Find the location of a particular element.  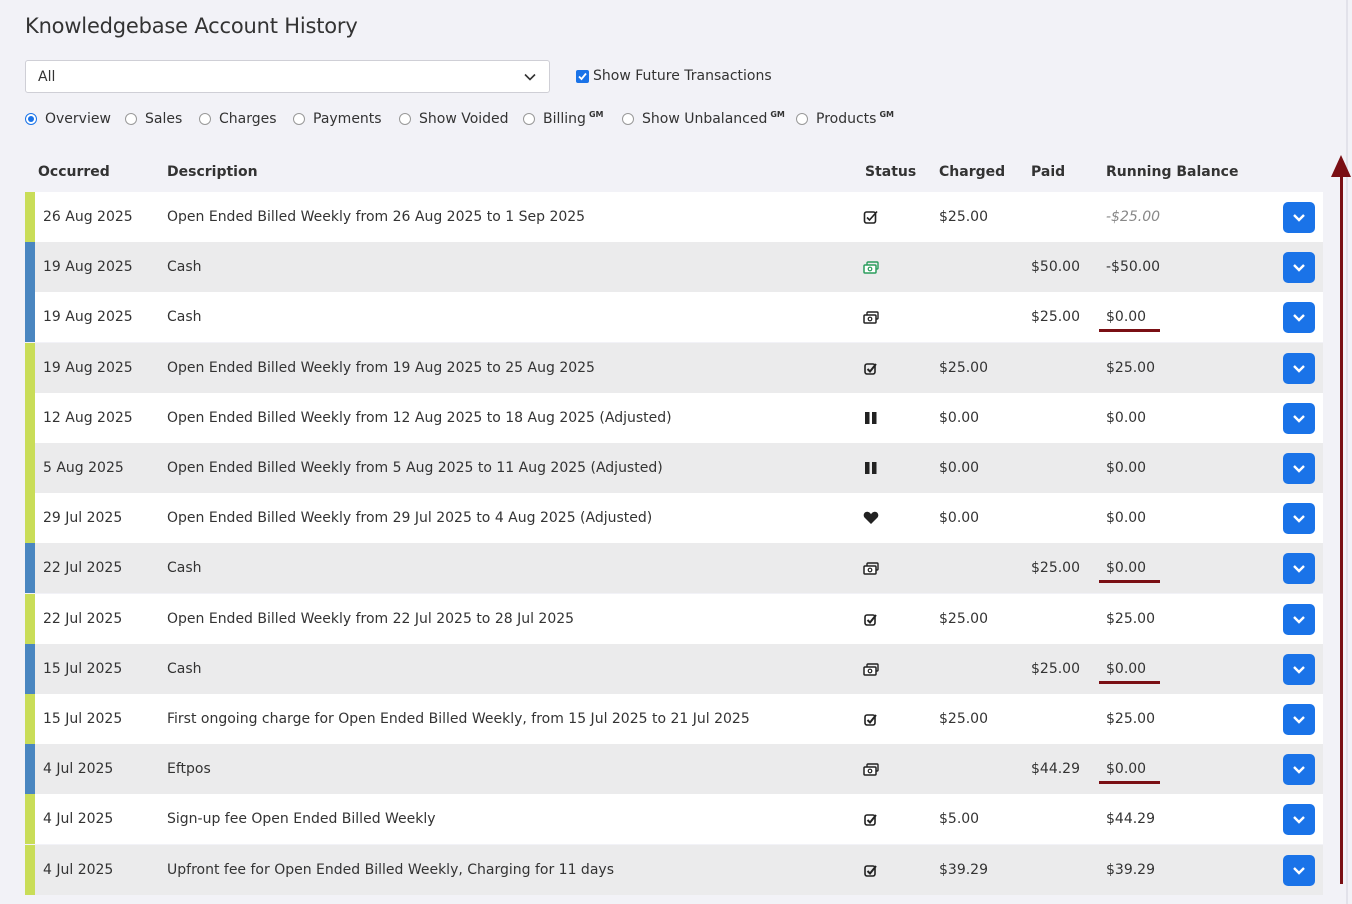

header-occurred: Occurred is located at coordinates (74, 172).